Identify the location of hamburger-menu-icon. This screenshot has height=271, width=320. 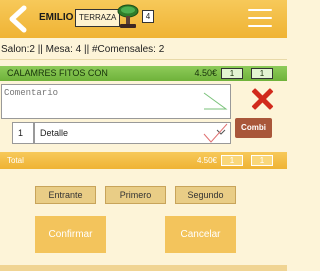
(260, 19).